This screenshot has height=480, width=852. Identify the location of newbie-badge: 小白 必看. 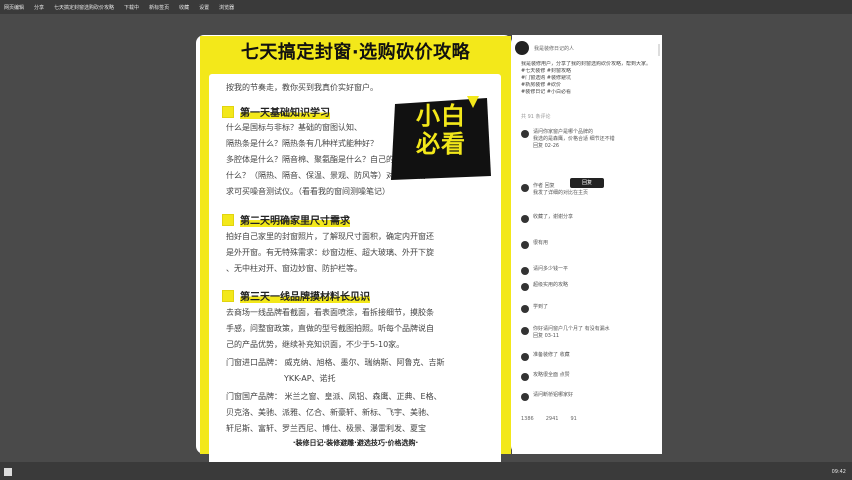
(441, 139).